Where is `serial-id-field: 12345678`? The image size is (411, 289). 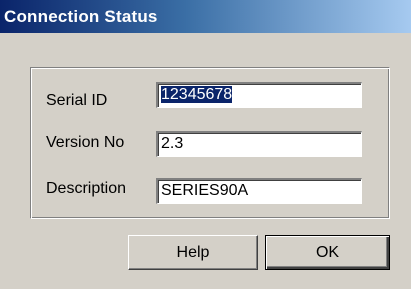 serial-id-field: 12345678 is located at coordinates (259, 95).